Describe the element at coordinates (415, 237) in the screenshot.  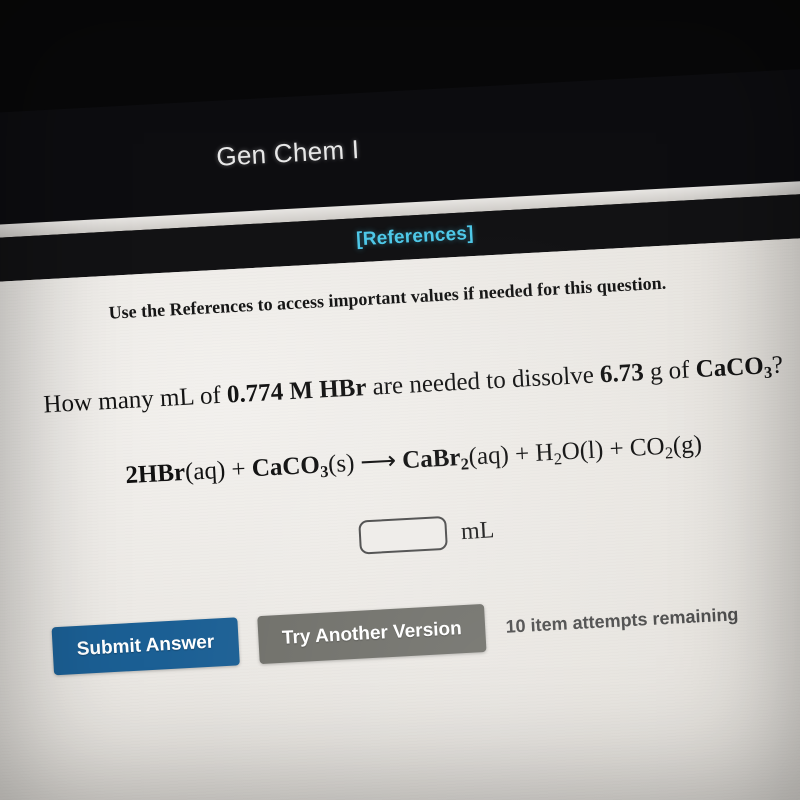
I see `references-link: [References]` at that location.